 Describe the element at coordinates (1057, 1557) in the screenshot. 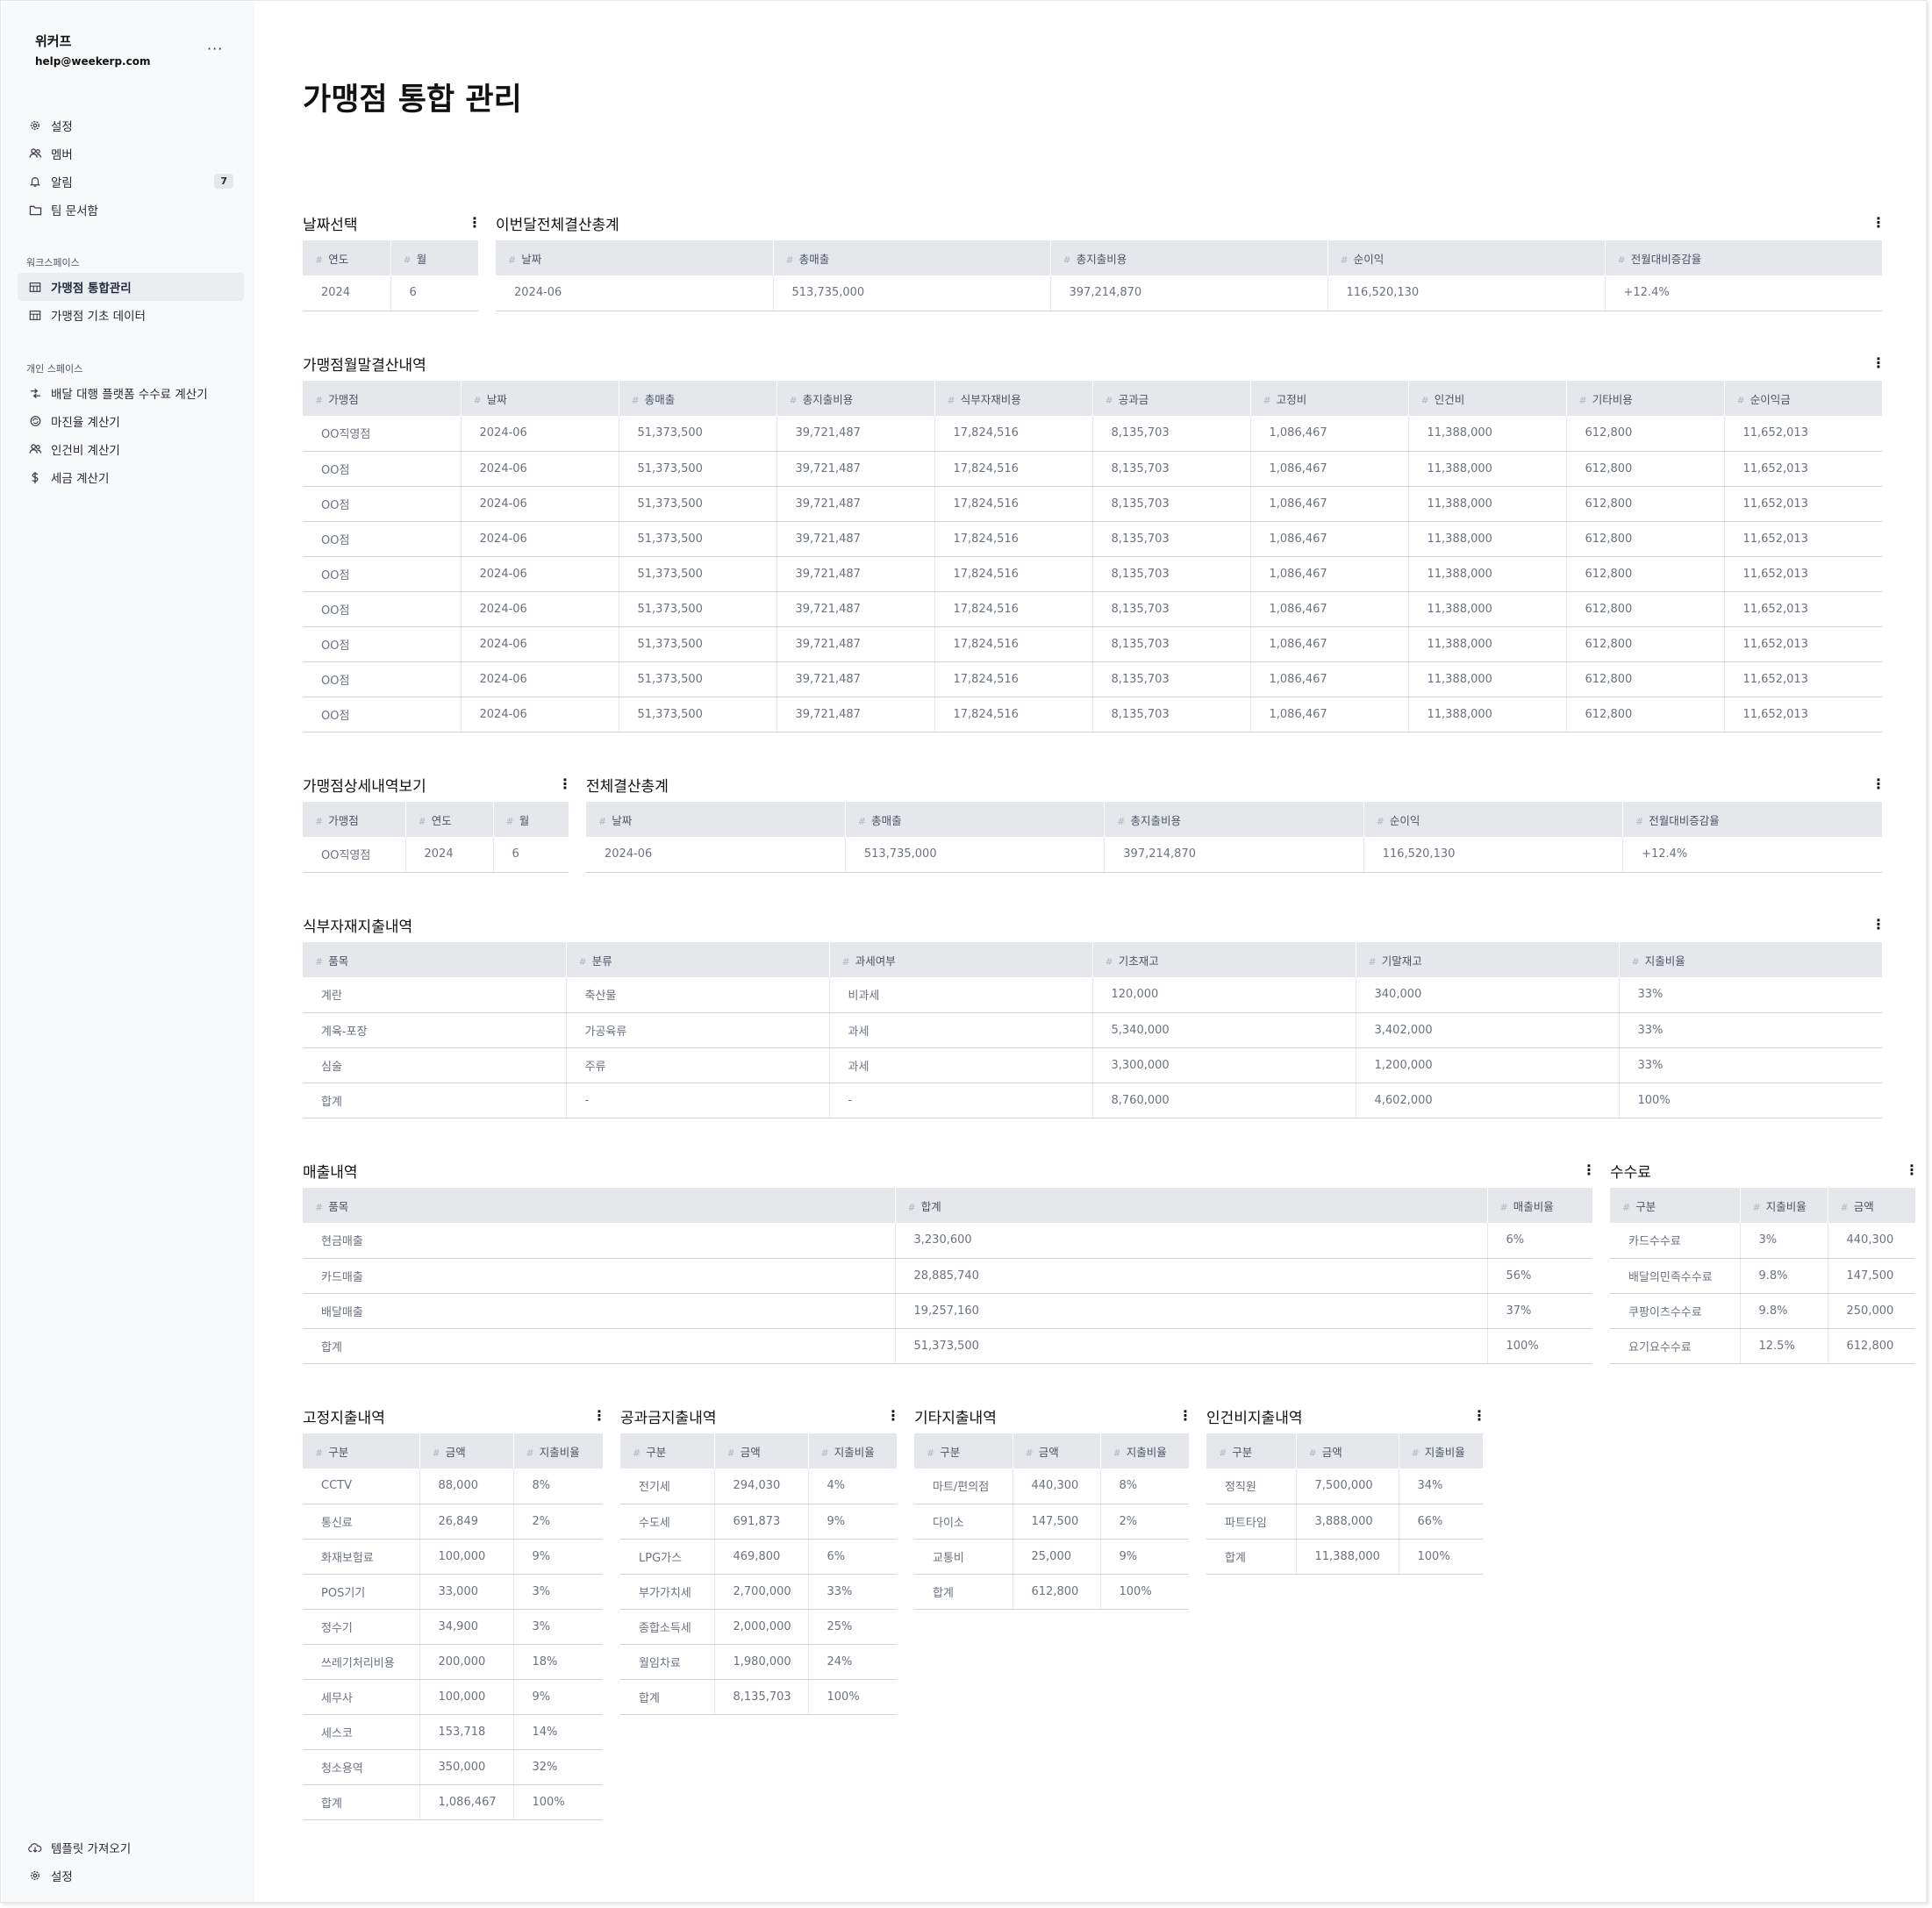

I see `table-cell: 25,000` at that location.